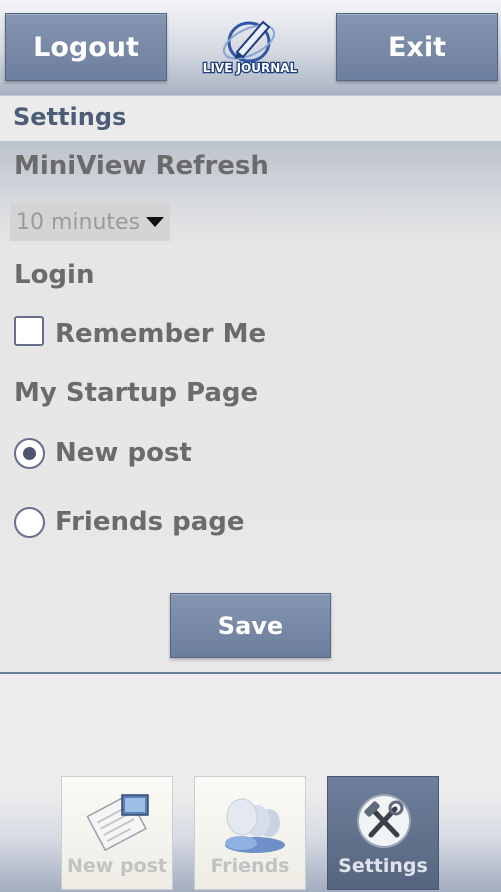 This screenshot has width=501, height=892. Describe the element at coordinates (141, 166) in the screenshot. I see `miniview-refresh-label: MiniView Refresh` at that location.